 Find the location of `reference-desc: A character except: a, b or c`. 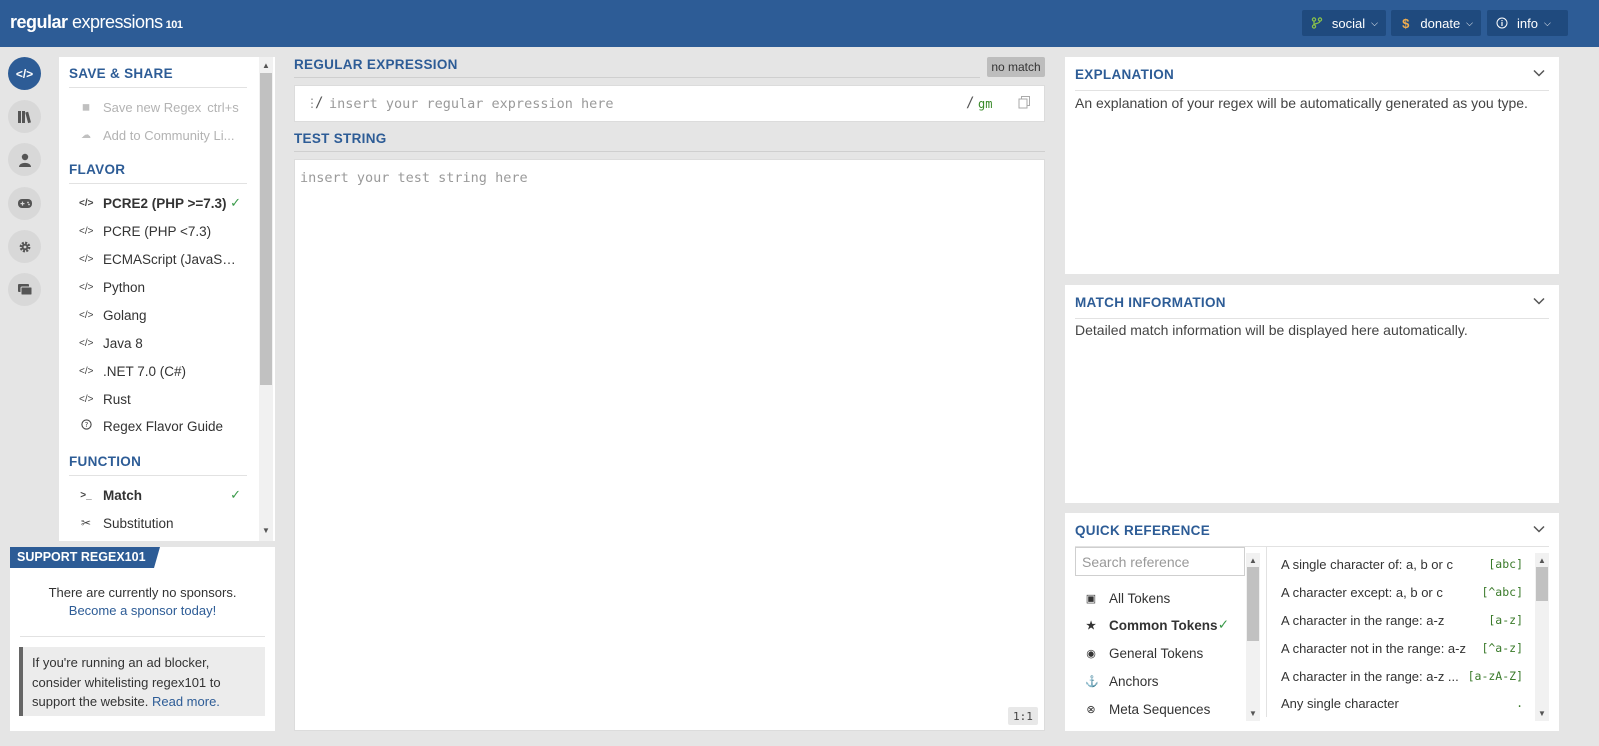

reference-desc: A character except: a, b or c is located at coordinates (1362, 592).